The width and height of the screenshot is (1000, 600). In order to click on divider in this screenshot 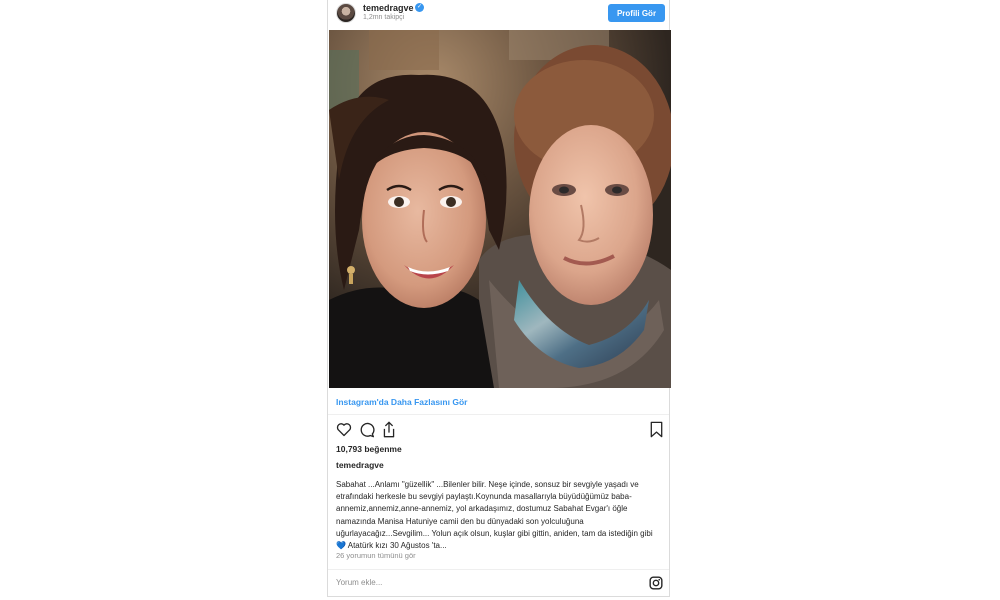, I will do `click(498, 414)`.